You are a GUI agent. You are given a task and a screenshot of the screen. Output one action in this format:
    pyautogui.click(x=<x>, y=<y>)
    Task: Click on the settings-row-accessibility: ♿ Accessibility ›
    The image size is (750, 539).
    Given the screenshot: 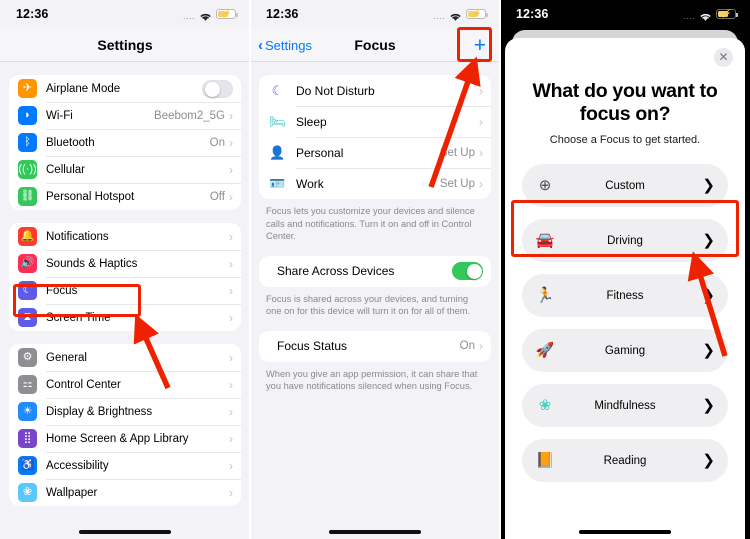 What is the action you would take?
    pyautogui.click(x=125, y=465)
    